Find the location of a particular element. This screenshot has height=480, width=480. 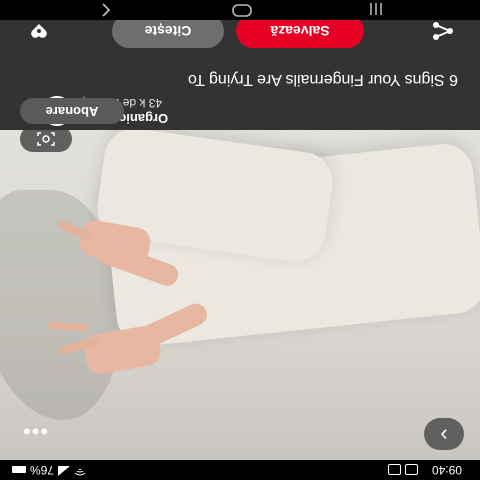

recents-nav-icon is located at coordinates (376, 9).